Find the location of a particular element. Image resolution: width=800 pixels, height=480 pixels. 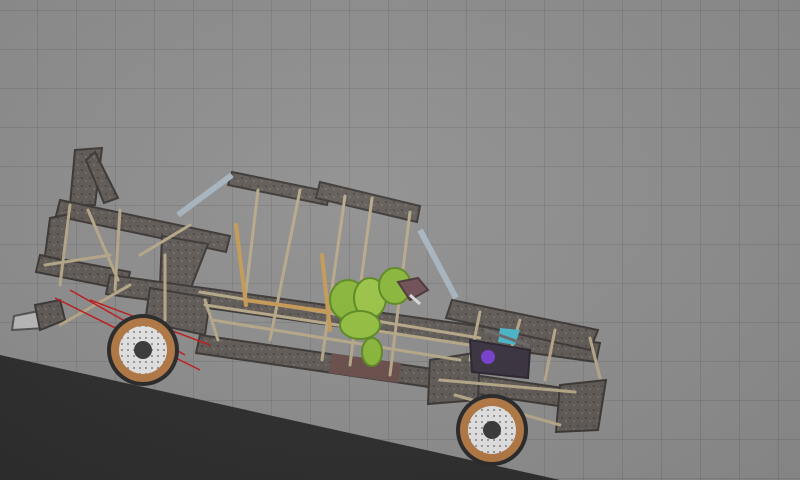

rear-wheel is located at coordinates (143, 350).